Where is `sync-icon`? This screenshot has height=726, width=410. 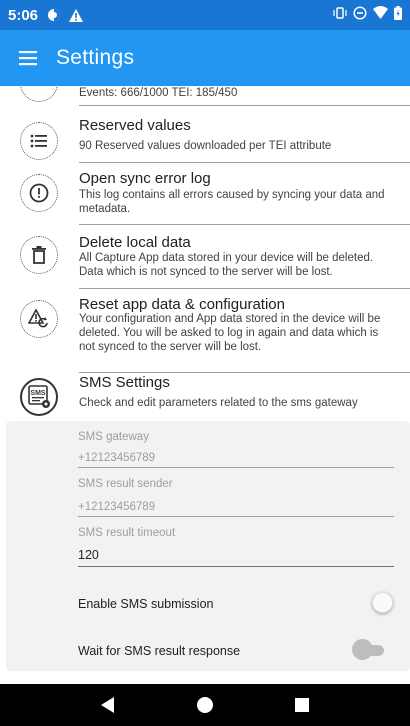
sync-icon is located at coordinates (39, 94).